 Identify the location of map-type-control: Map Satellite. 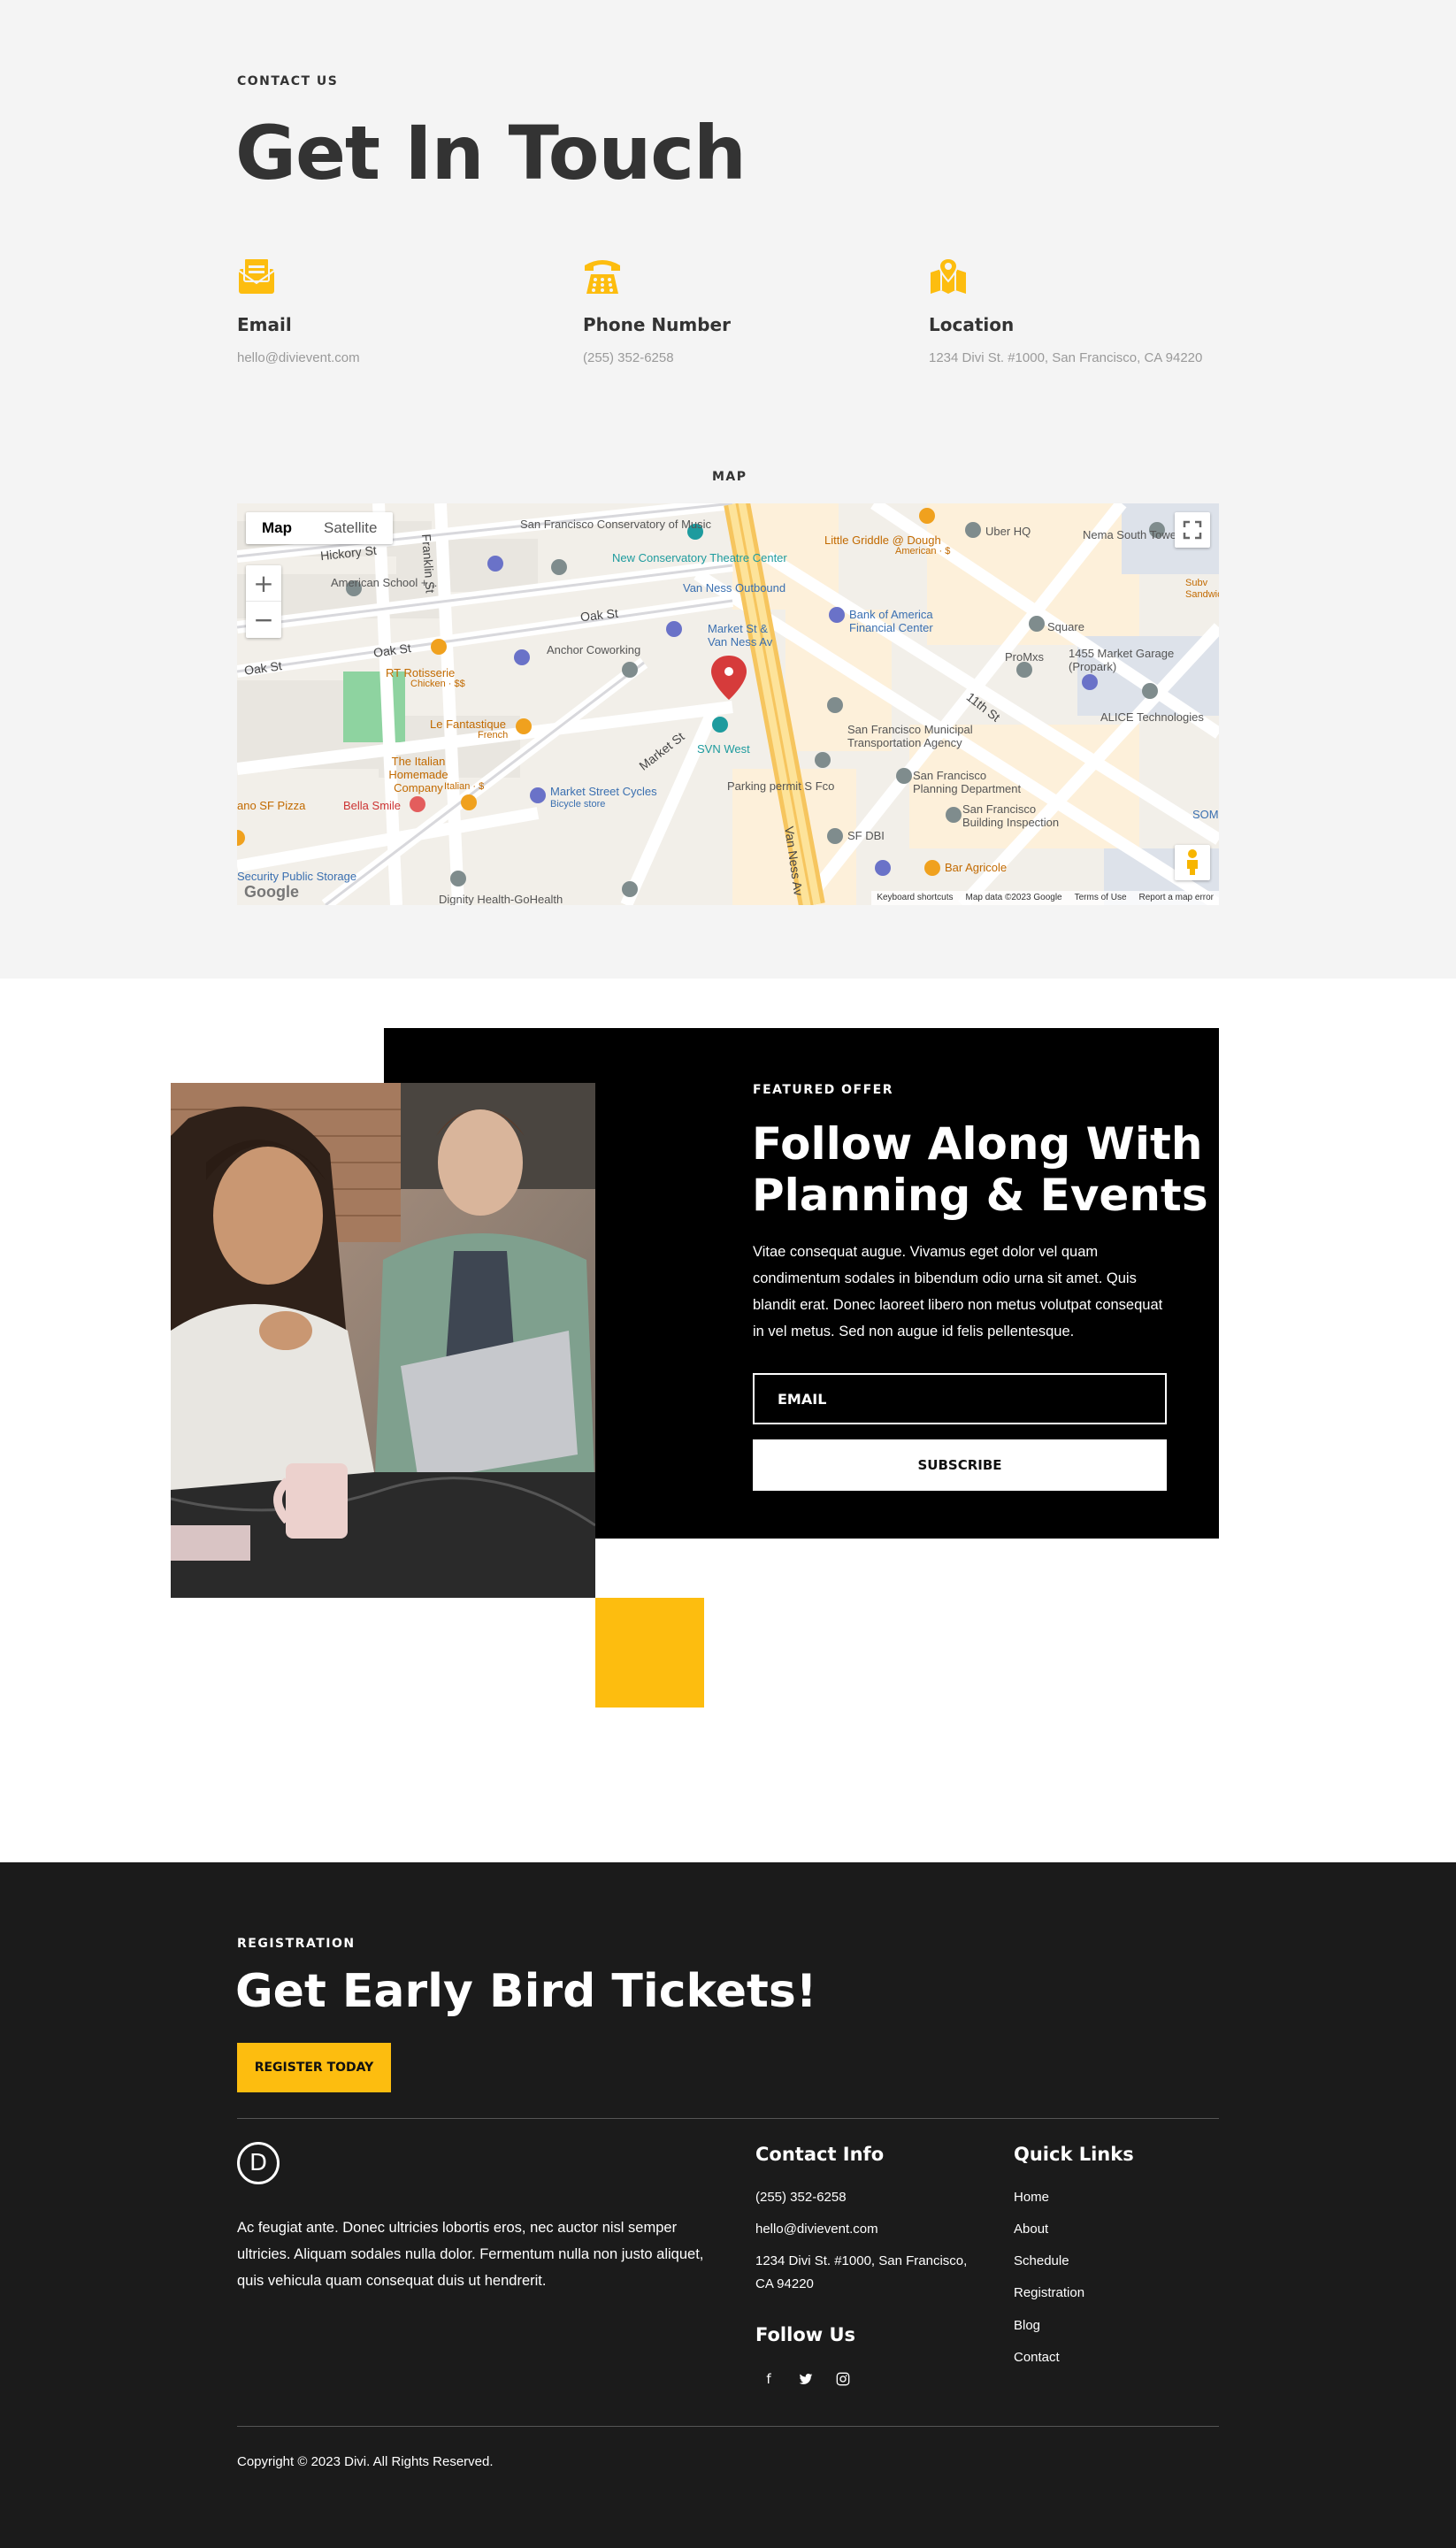
(320, 528).